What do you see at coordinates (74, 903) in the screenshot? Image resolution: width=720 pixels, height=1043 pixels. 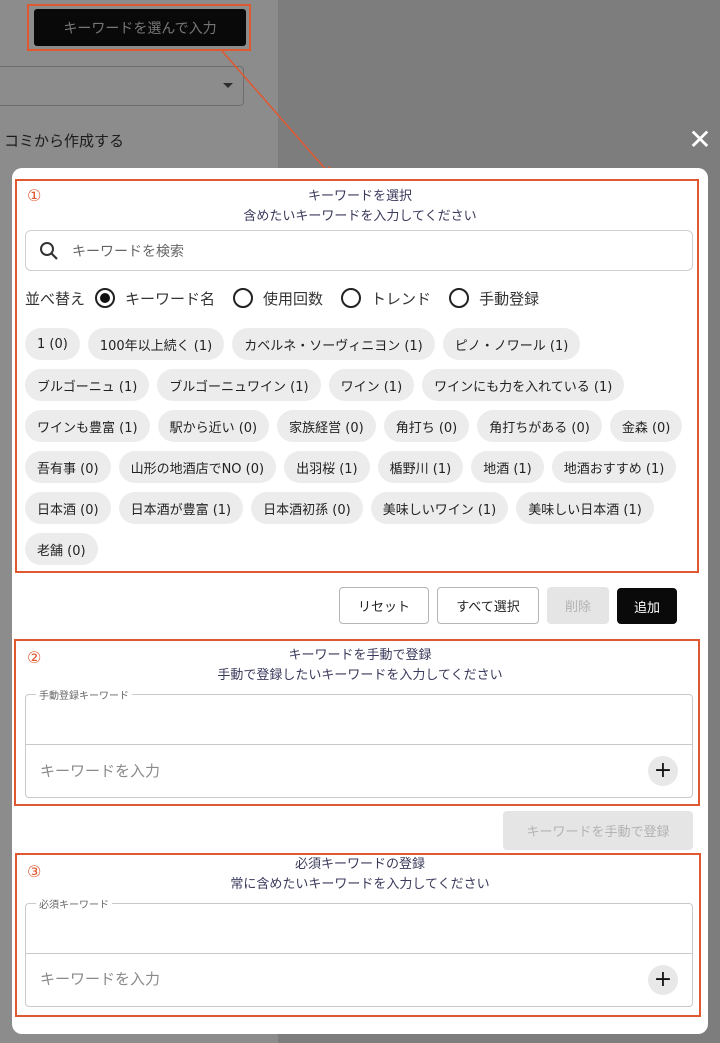 I see `required-keyword-legend: 必須キーワード` at bounding box center [74, 903].